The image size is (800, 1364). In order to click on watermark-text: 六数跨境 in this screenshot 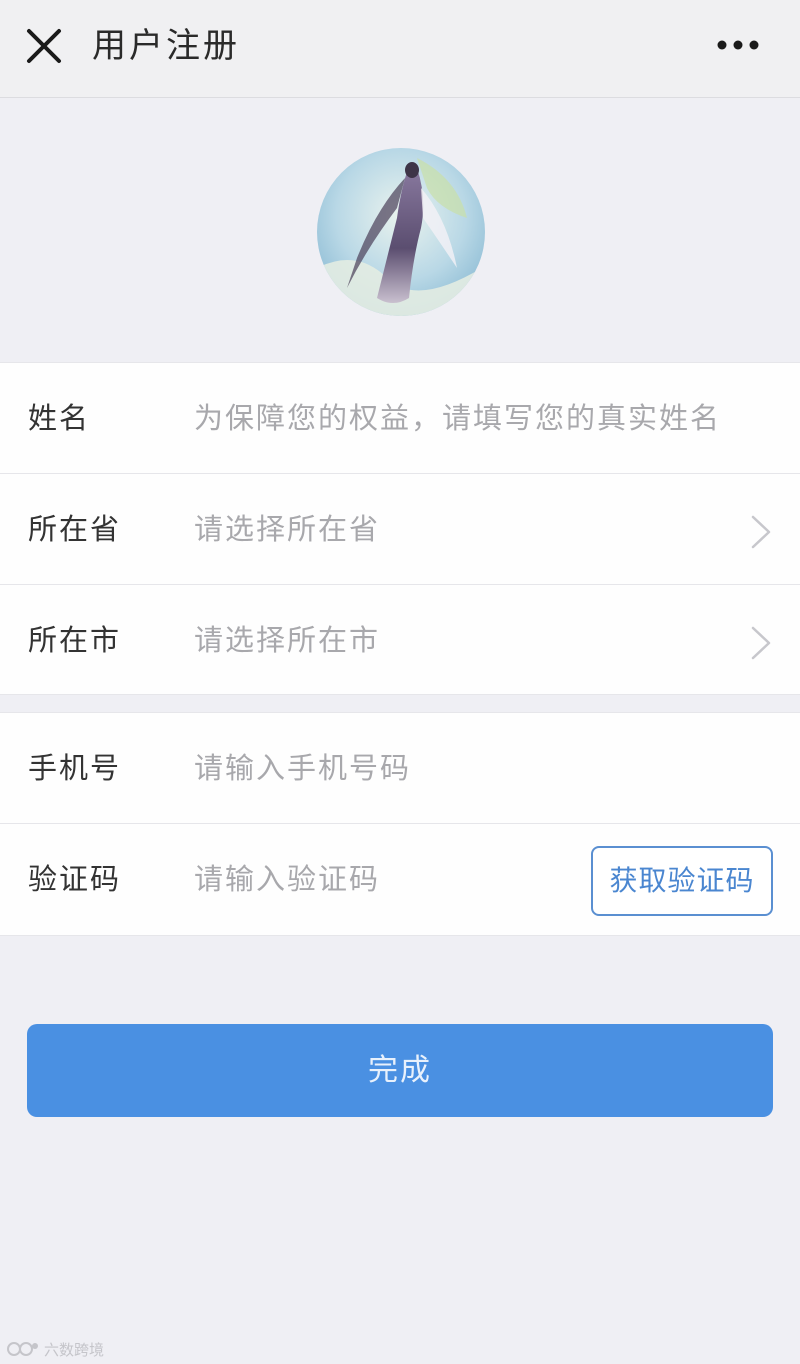, I will do `click(74, 1349)`.